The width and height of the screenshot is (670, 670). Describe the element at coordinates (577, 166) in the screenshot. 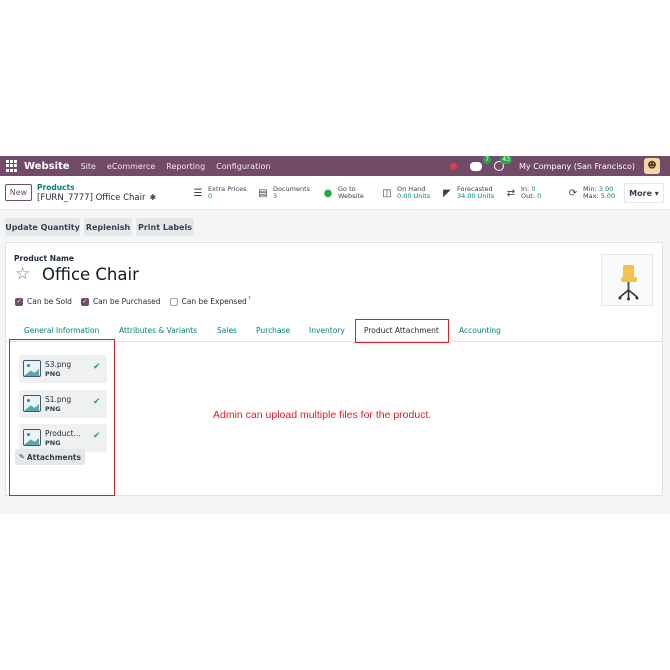

I see `company-switcher: My Company (San Francisco)` at that location.